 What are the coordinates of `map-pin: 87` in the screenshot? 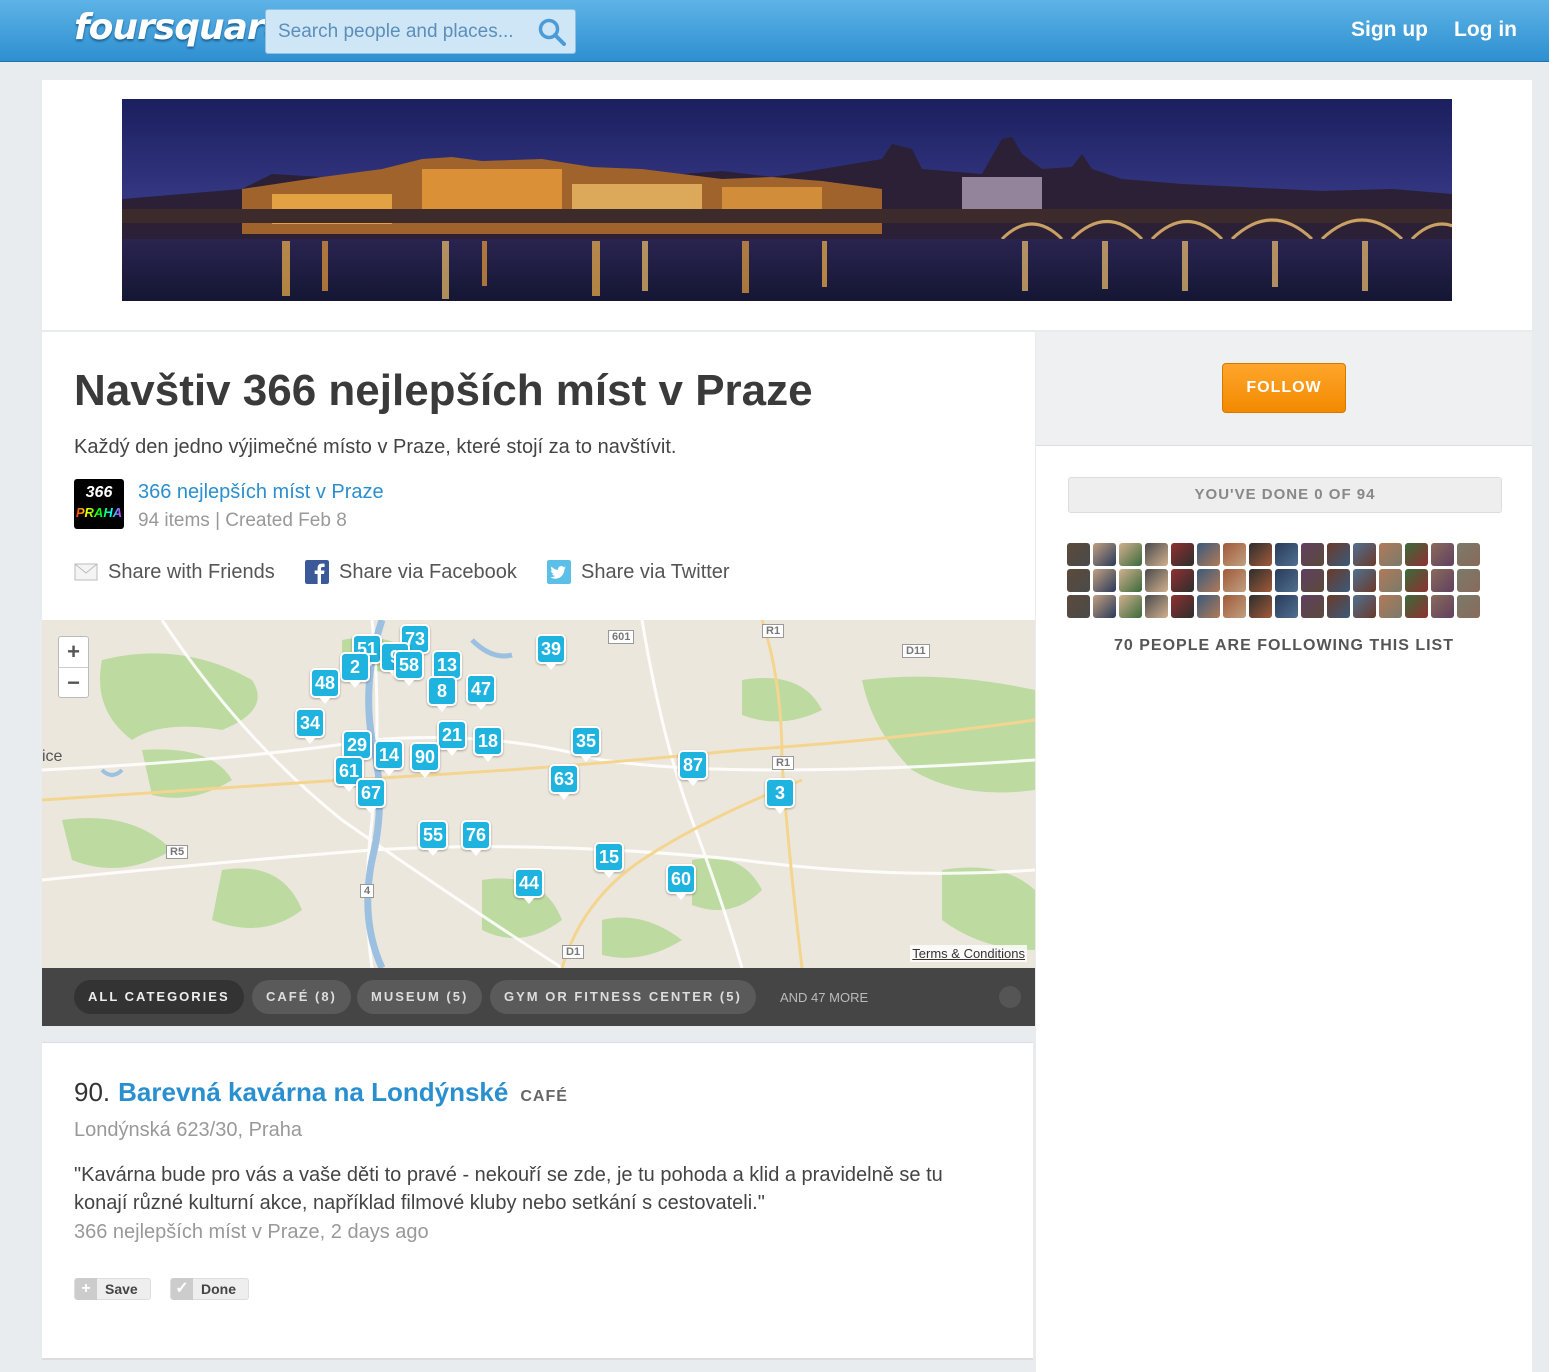 It's located at (693, 768).